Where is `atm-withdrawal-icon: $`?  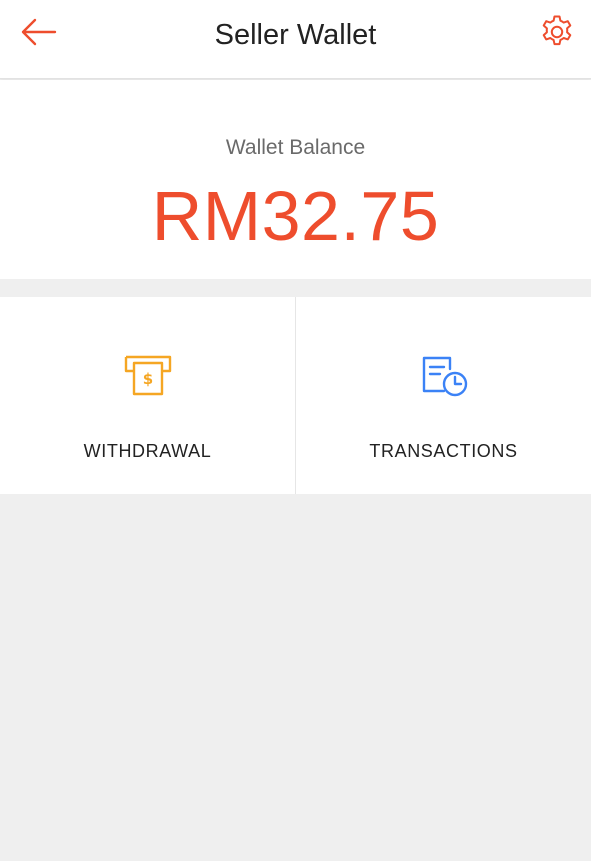 atm-withdrawal-icon: $ is located at coordinates (148, 376).